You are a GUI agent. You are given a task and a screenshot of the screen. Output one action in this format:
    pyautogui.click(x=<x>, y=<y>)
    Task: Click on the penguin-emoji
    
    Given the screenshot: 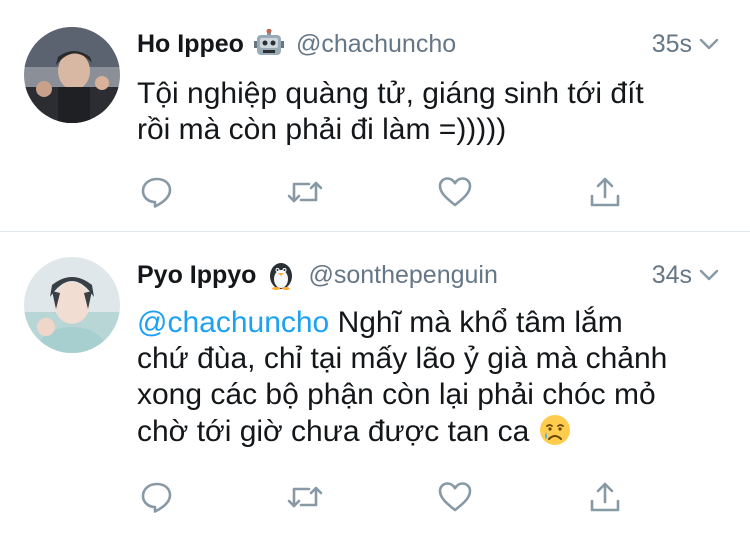 What is the action you would take?
    pyautogui.click(x=281, y=275)
    